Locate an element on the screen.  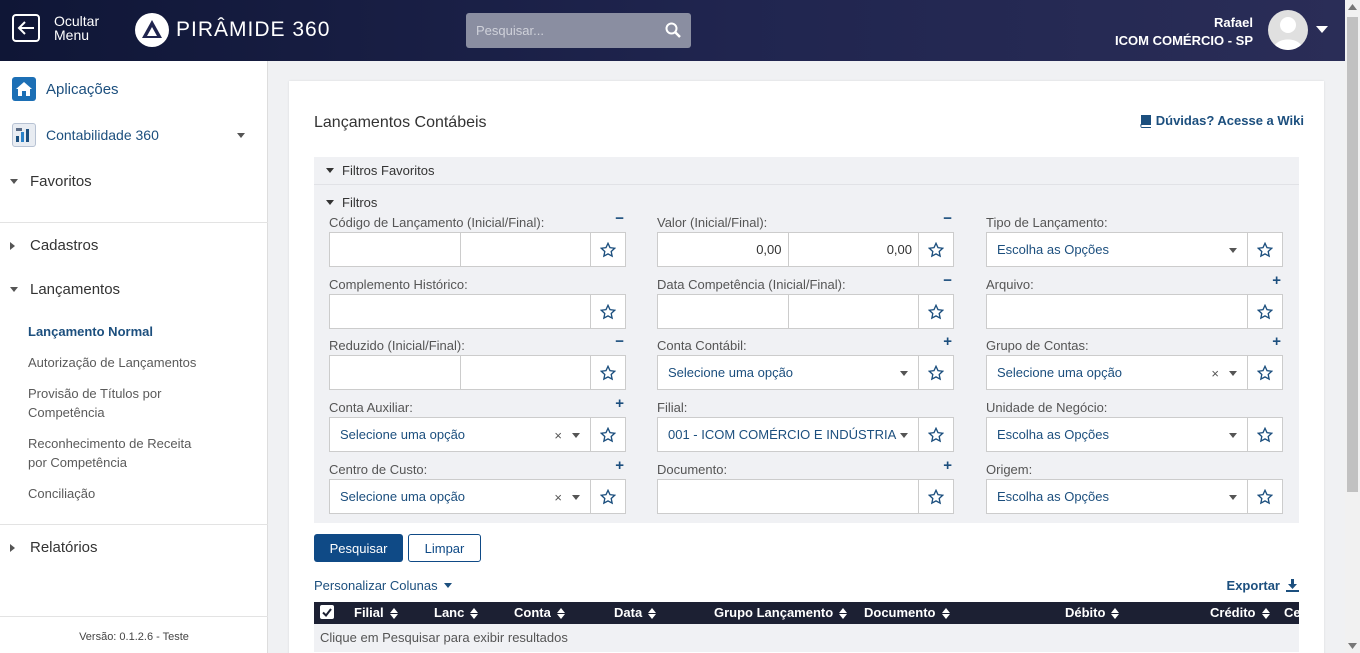
column-header: Ce is located at coordinates (1291, 613).